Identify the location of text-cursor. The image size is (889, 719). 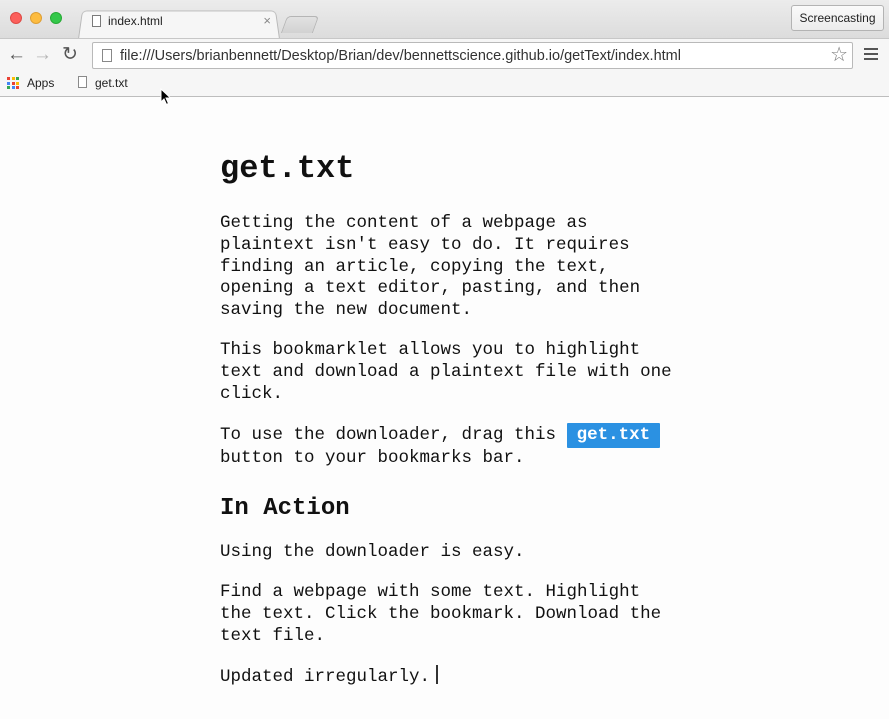
(437, 675).